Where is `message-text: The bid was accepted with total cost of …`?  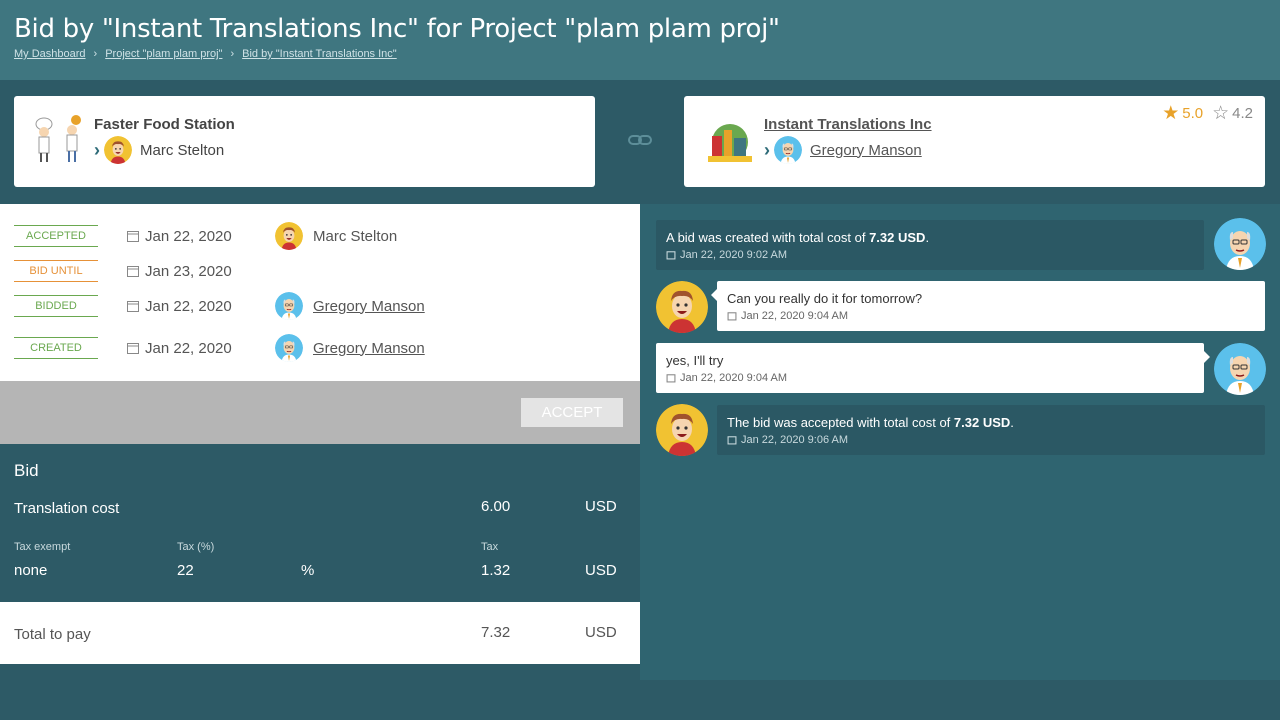 message-text: The bid was accepted with total cost of … is located at coordinates (870, 422).